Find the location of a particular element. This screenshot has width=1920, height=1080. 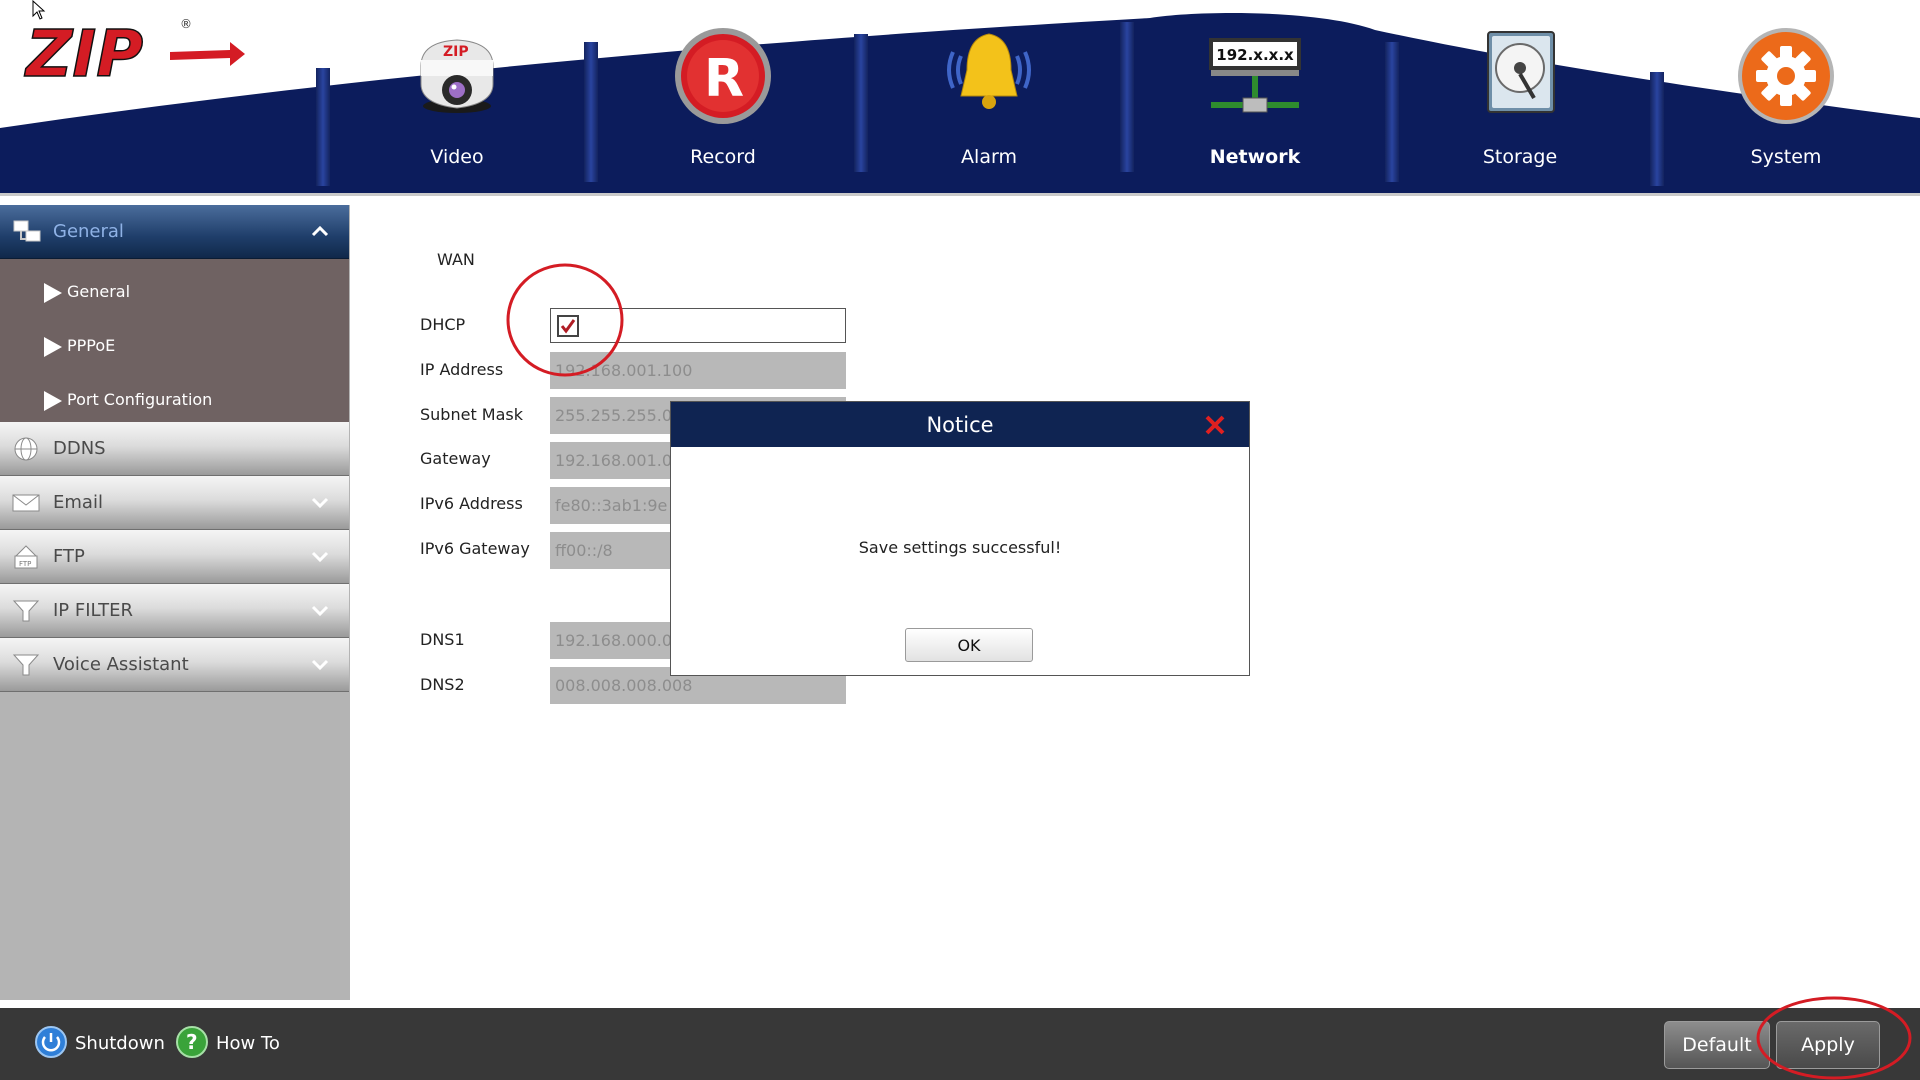

sidebar-section-label: General is located at coordinates (88, 231).